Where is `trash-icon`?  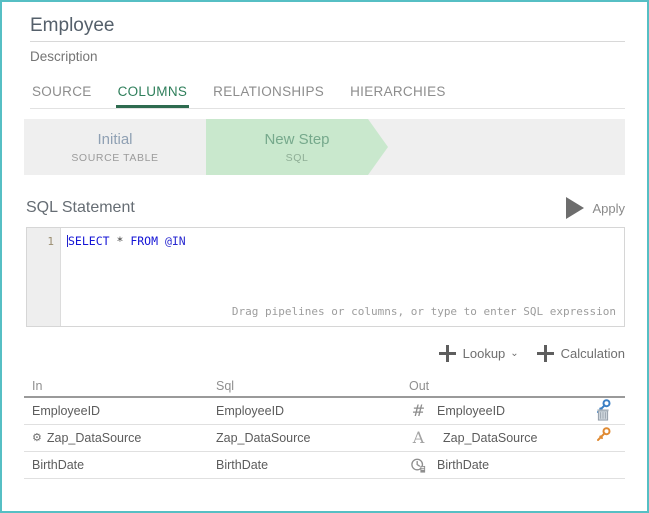
trash-icon is located at coordinates (603, 414).